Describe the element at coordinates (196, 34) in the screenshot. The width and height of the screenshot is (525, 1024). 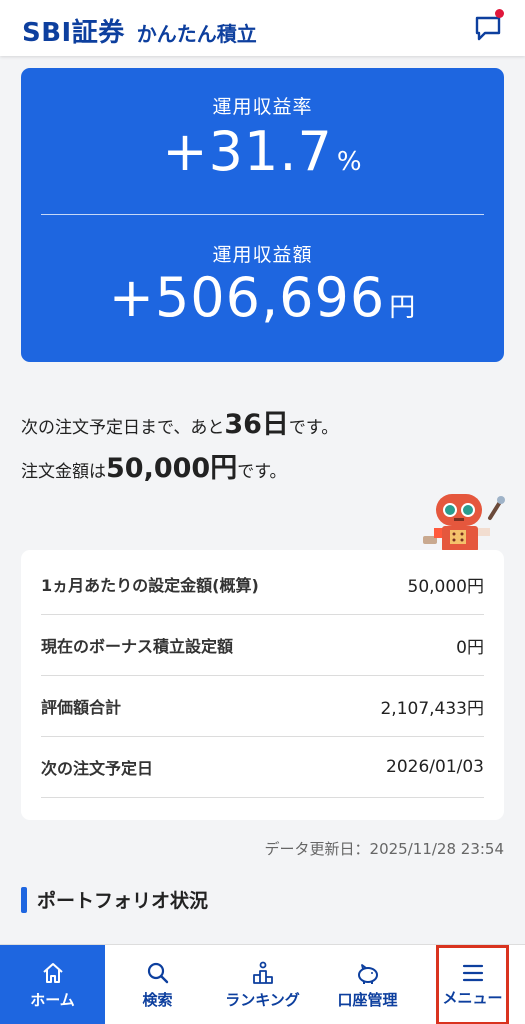
I see `service-name: かんたん積立` at that location.